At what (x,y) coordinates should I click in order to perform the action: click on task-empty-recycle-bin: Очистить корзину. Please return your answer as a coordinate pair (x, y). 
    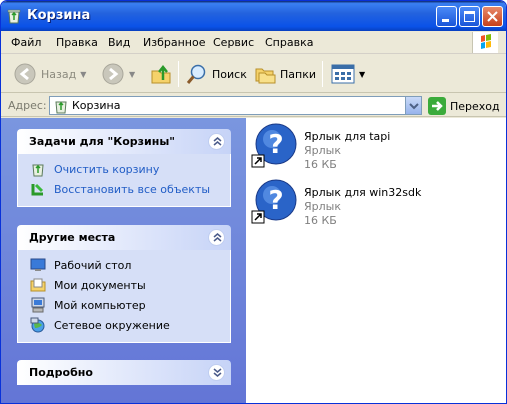
    Looking at the image, I should click on (124, 170).